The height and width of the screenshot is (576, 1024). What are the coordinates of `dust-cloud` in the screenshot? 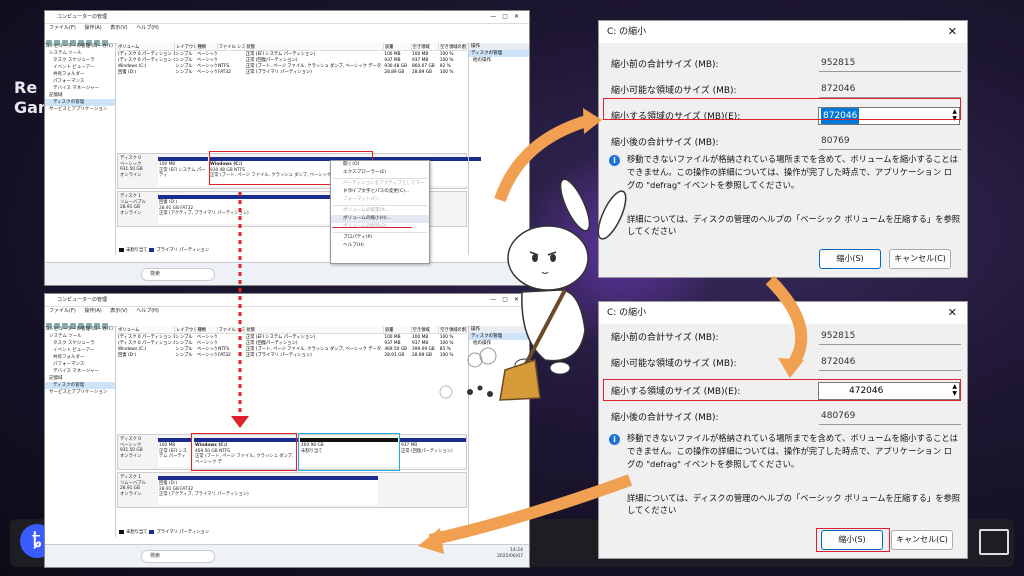 It's located at (468, 373).